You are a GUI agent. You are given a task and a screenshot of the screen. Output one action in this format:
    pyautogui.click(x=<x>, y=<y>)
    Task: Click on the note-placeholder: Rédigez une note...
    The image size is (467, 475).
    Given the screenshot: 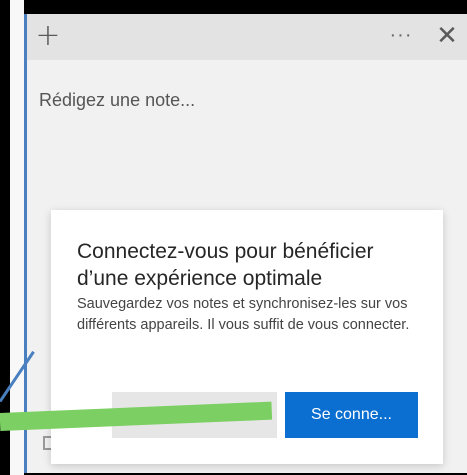 What is the action you would take?
    pyautogui.click(x=117, y=100)
    